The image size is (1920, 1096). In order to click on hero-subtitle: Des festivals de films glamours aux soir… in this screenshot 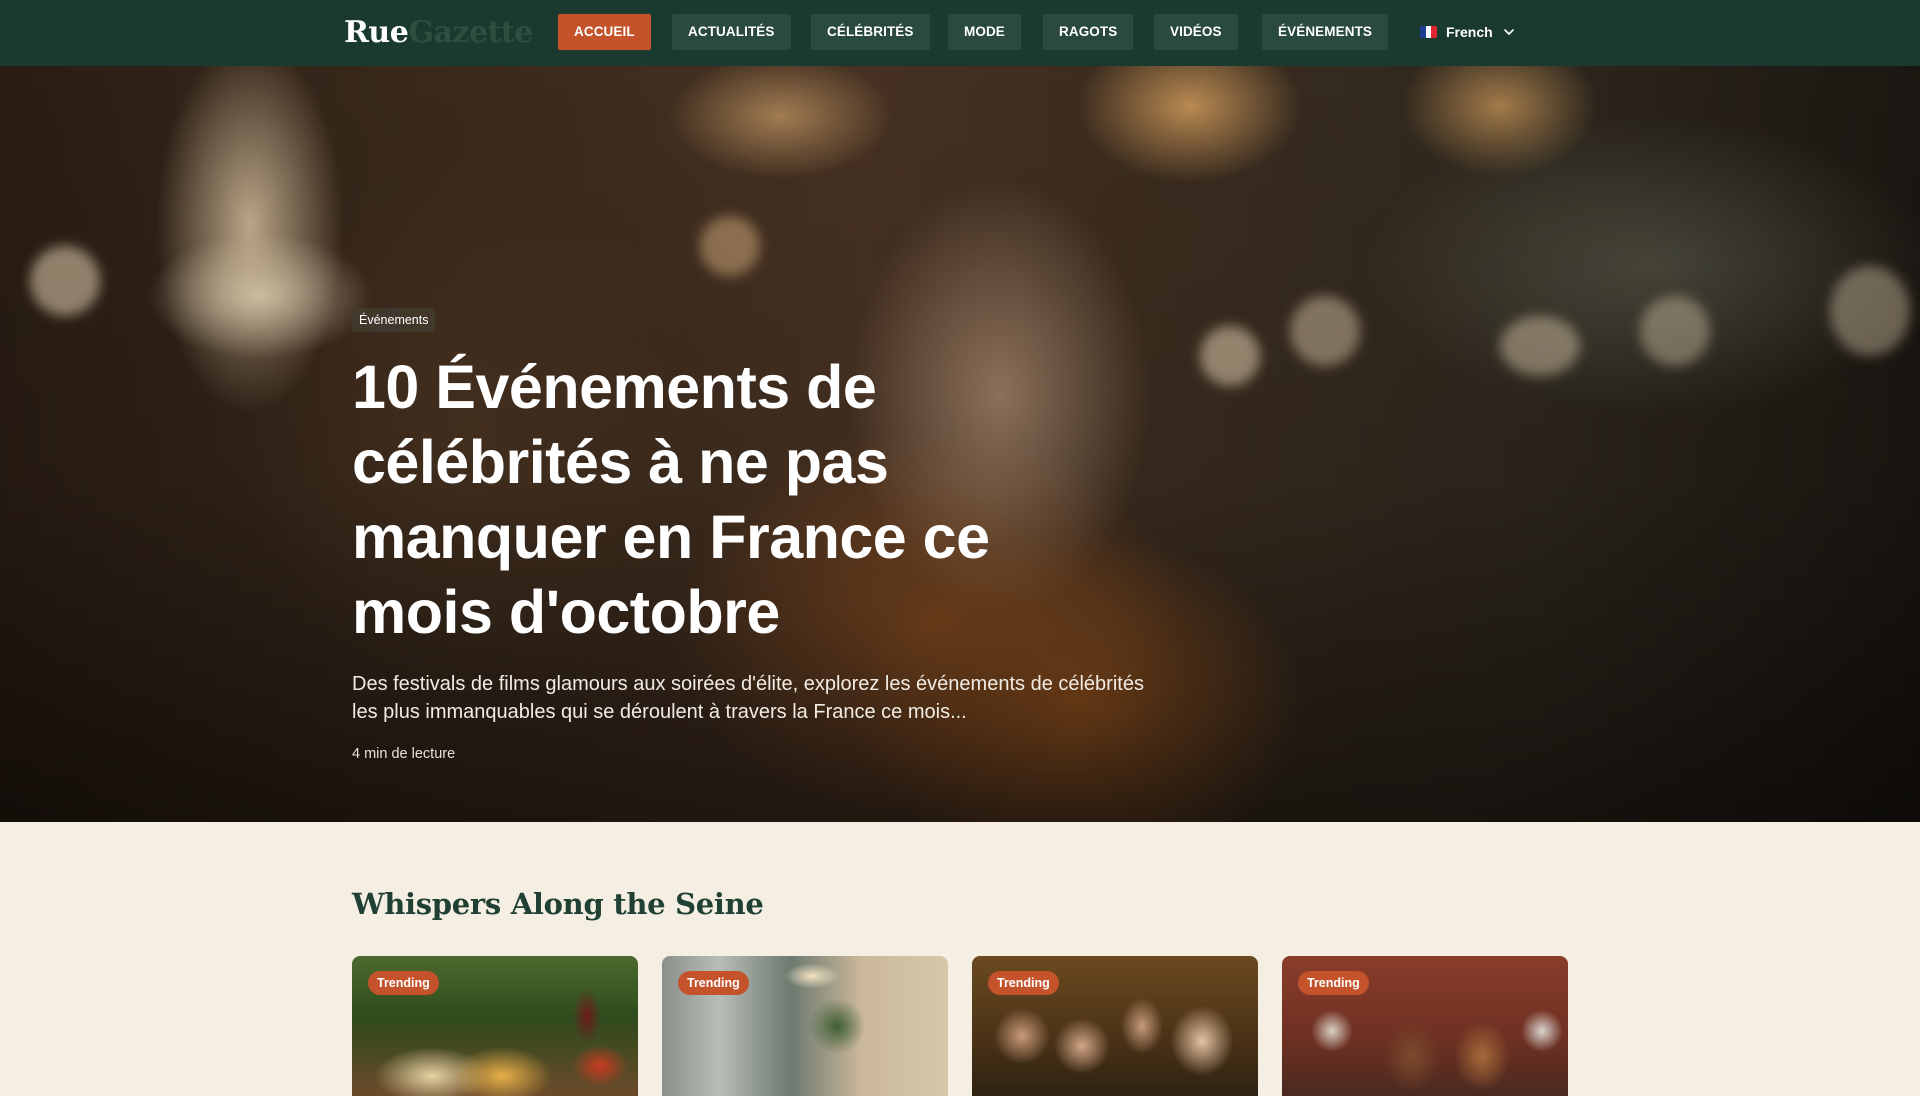, I will do `click(748, 698)`.